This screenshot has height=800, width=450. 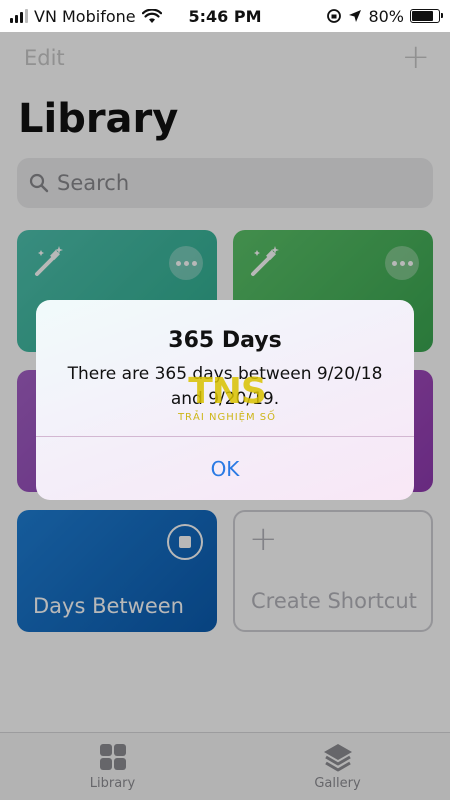 I want to click on carrier-name: VN Mobifone, so click(x=85, y=16).